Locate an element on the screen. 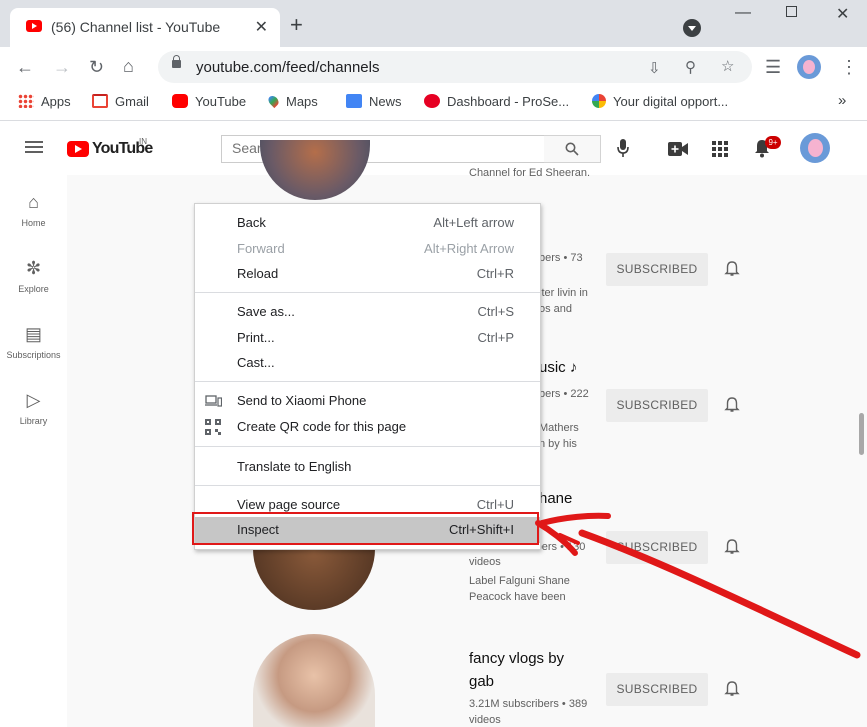 The height and width of the screenshot is (727, 867). search-button is located at coordinates (572, 149).